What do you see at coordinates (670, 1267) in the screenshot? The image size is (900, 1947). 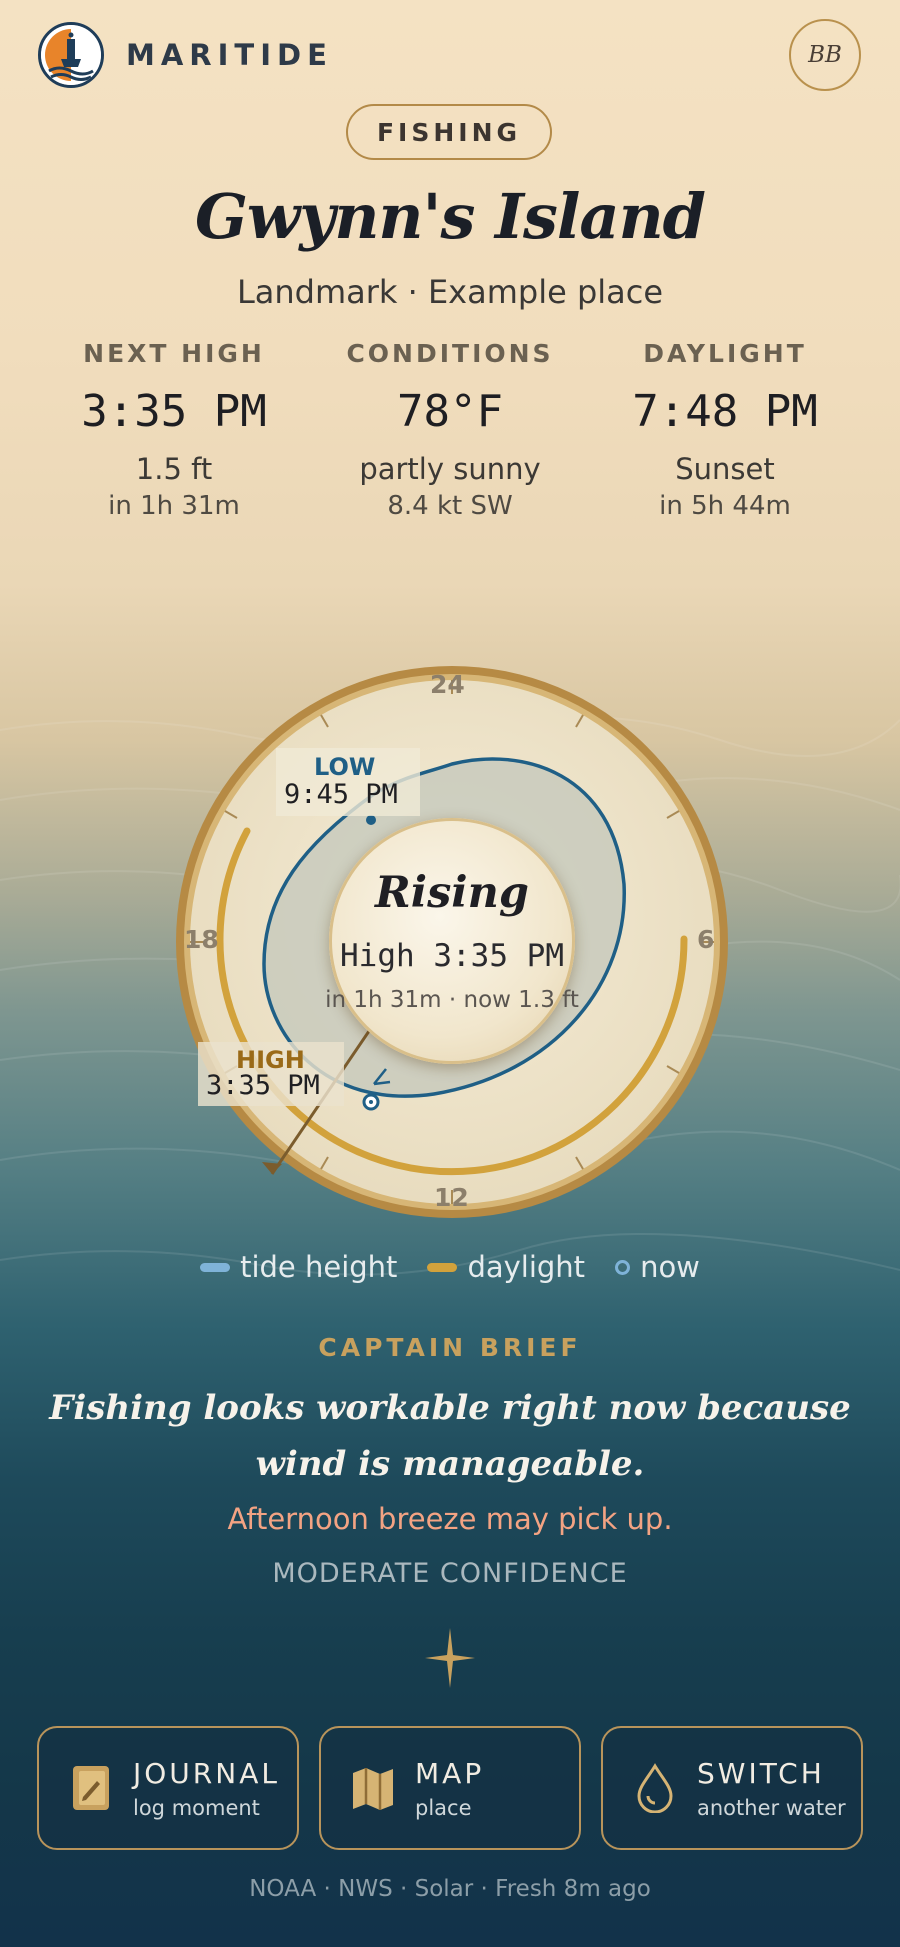 I see `legend-label: now` at bounding box center [670, 1267].